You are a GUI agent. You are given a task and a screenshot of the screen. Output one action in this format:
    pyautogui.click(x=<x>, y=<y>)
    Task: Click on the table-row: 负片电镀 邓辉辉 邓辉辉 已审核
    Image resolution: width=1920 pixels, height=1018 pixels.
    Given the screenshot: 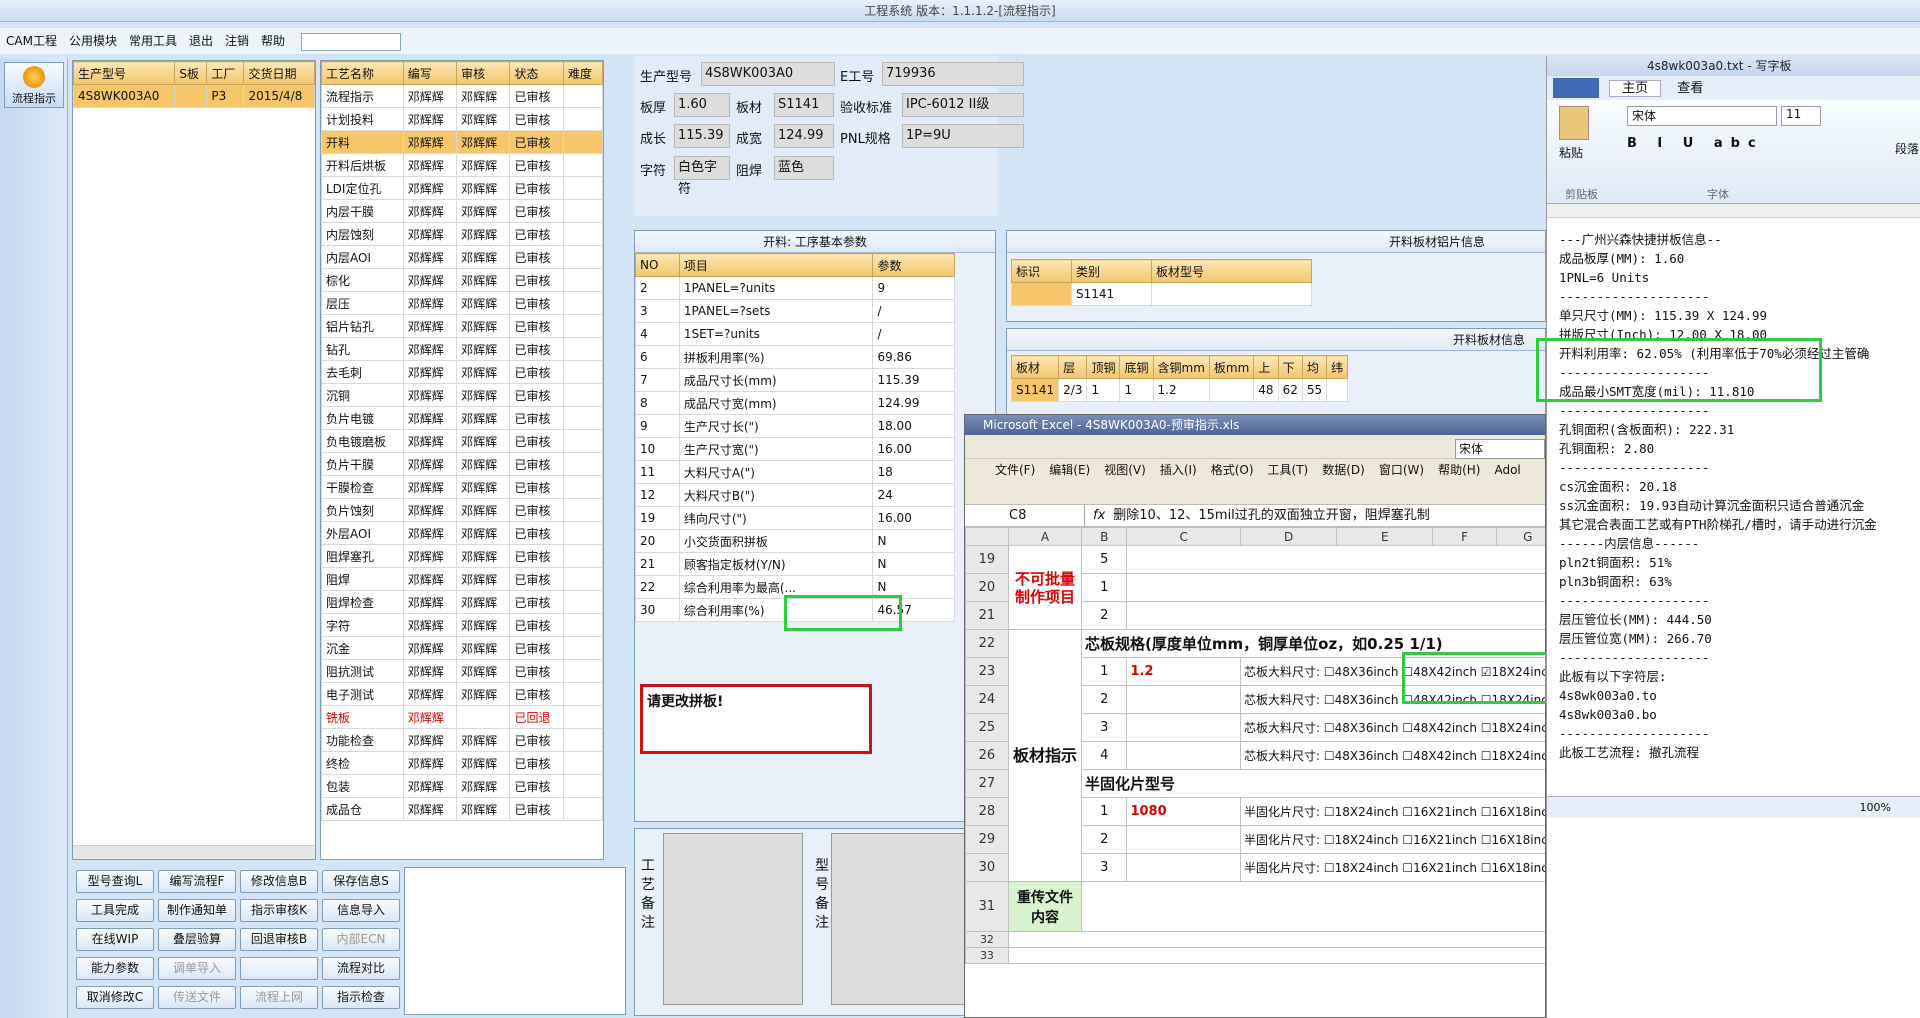 What is the action you would take?
    pyautogui.click(x=462, y=418)
    